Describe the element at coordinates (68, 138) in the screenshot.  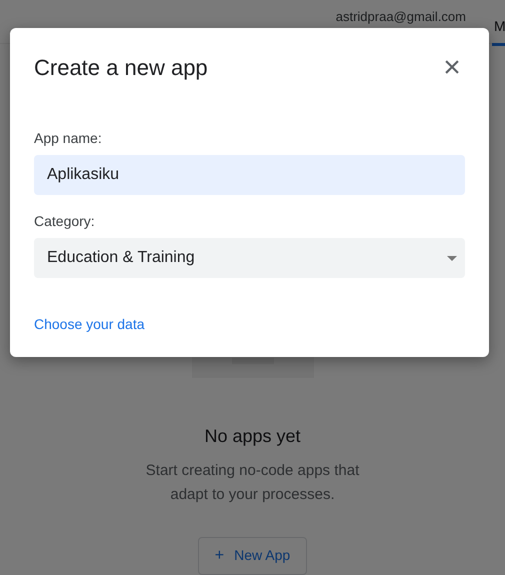
I see `field-label: App name:` at that location.